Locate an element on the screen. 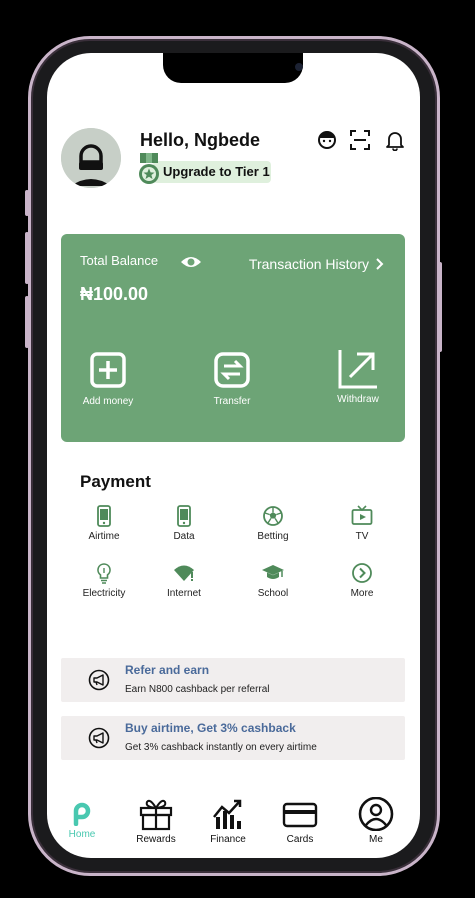 The image size is (475, 898). transaction-history-label: Transaction History is located at coordinates (308, 264).